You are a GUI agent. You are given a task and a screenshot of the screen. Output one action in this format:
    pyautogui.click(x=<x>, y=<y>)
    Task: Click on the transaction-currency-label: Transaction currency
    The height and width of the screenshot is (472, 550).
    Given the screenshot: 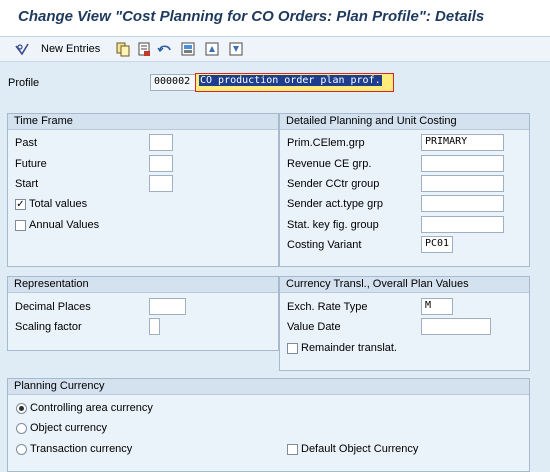 What is the action you would take?
    pyautogui.click(x=81, y=449)
    